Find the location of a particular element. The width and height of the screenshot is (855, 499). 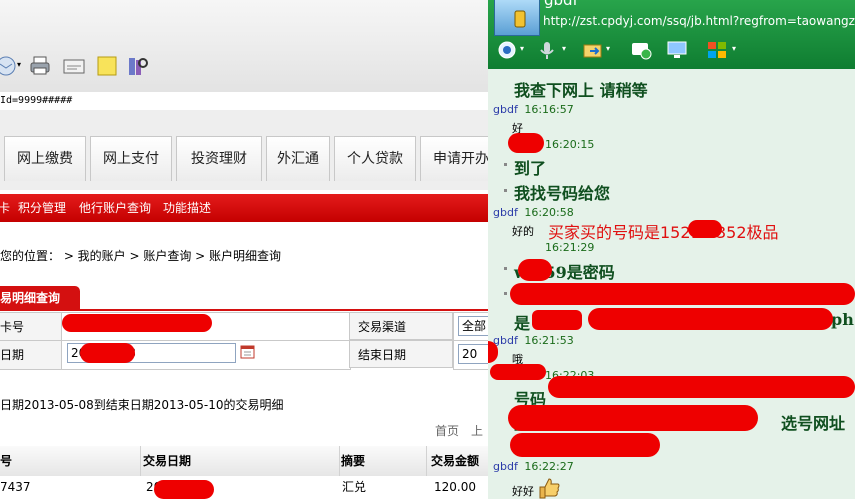

camera-icon is located at coordinates (507, 50).